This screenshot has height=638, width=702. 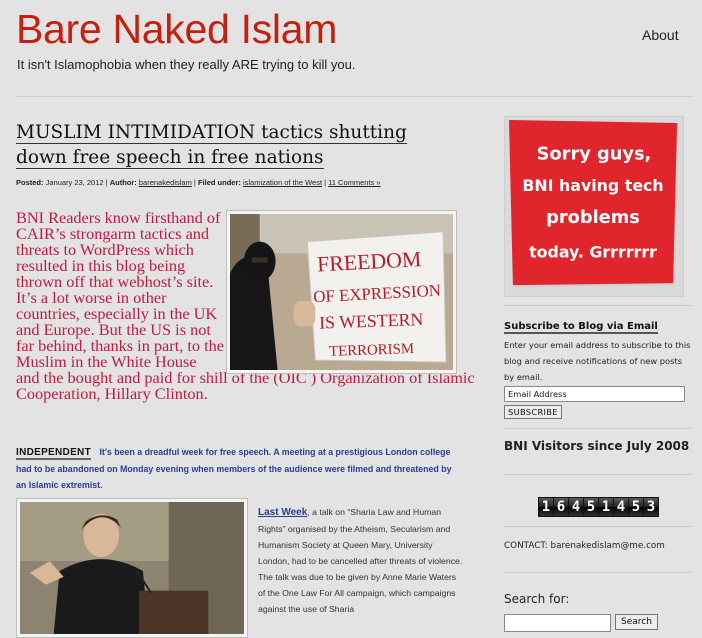 What do you see at coordinates (593, 251) in the screenshot?
I see `note-line-4: today. Grrrrrrr` at bounding box center [593, 251].